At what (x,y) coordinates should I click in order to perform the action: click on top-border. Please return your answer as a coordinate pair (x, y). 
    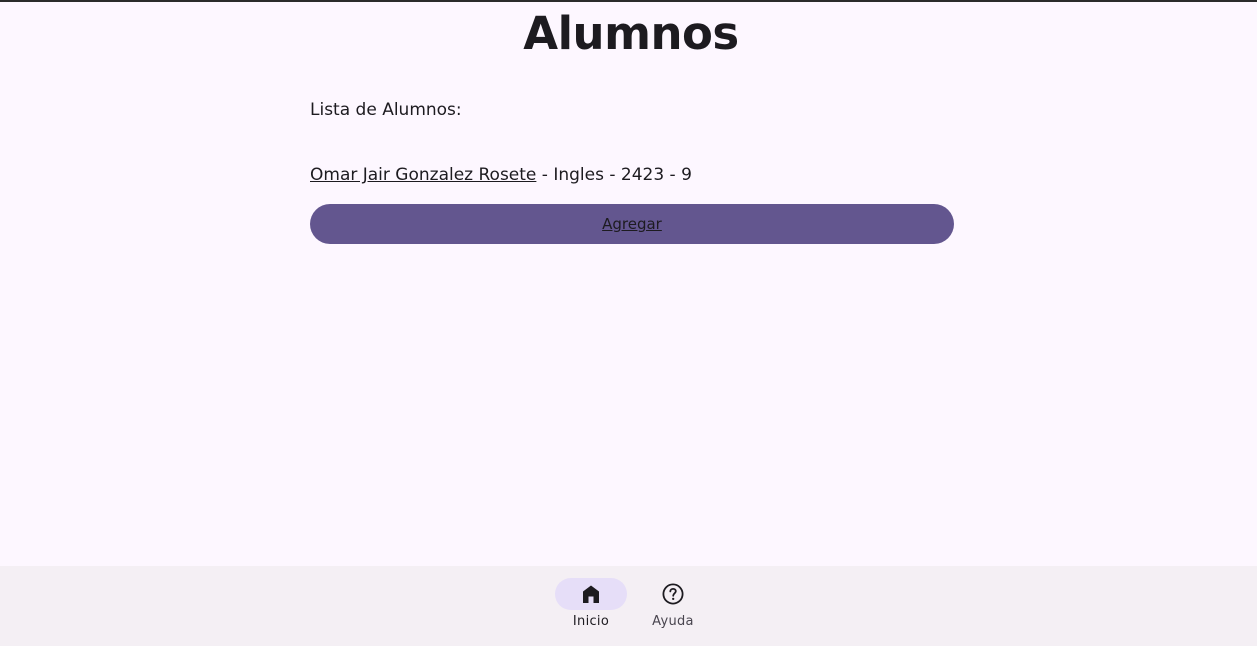
    Looking at the image, I should click on (628, 1).